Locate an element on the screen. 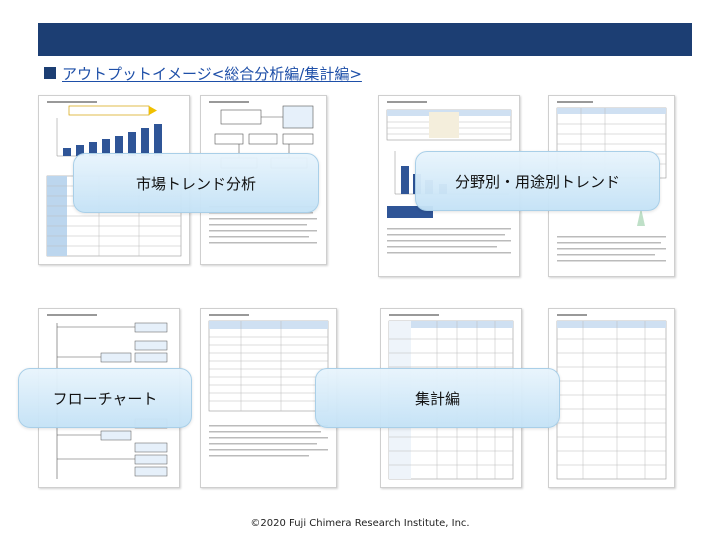 The height and width of the screenshot is (540, 720). section-heading: アウトプットイメージ<総合分析編/集計編> is located at coordinates (203, 73).